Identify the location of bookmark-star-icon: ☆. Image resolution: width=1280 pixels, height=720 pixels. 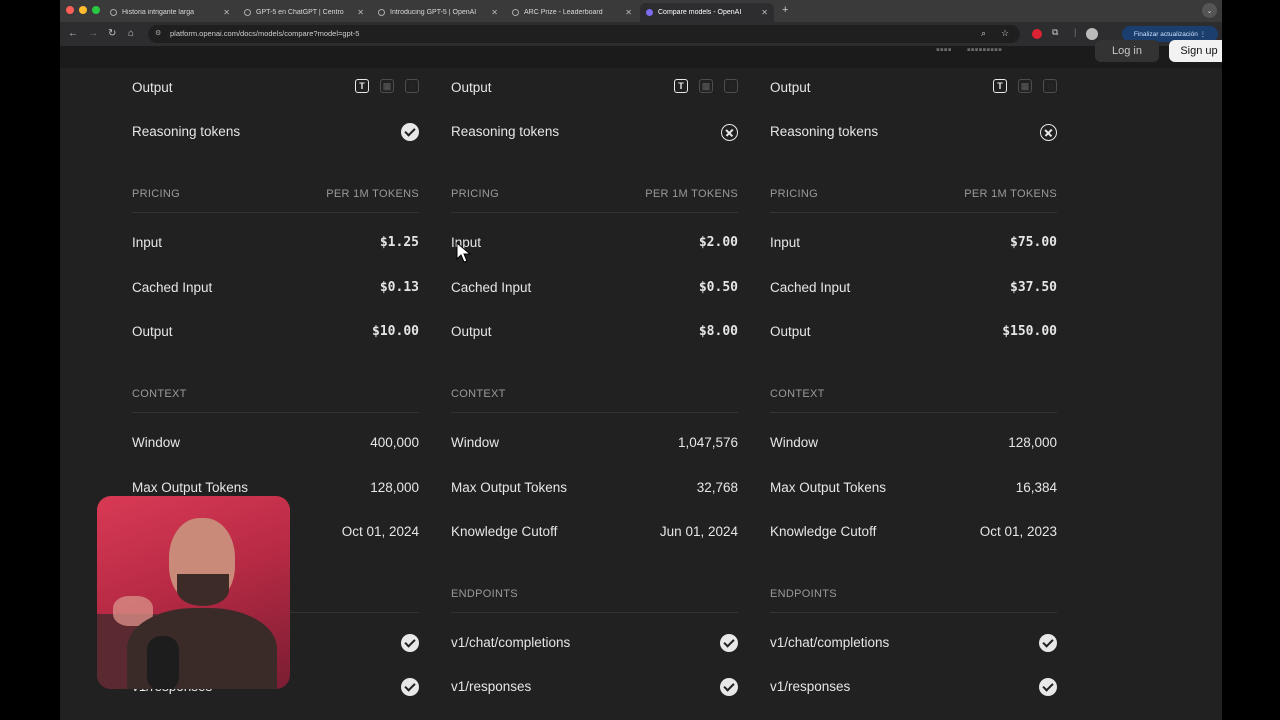
(1005, 33).